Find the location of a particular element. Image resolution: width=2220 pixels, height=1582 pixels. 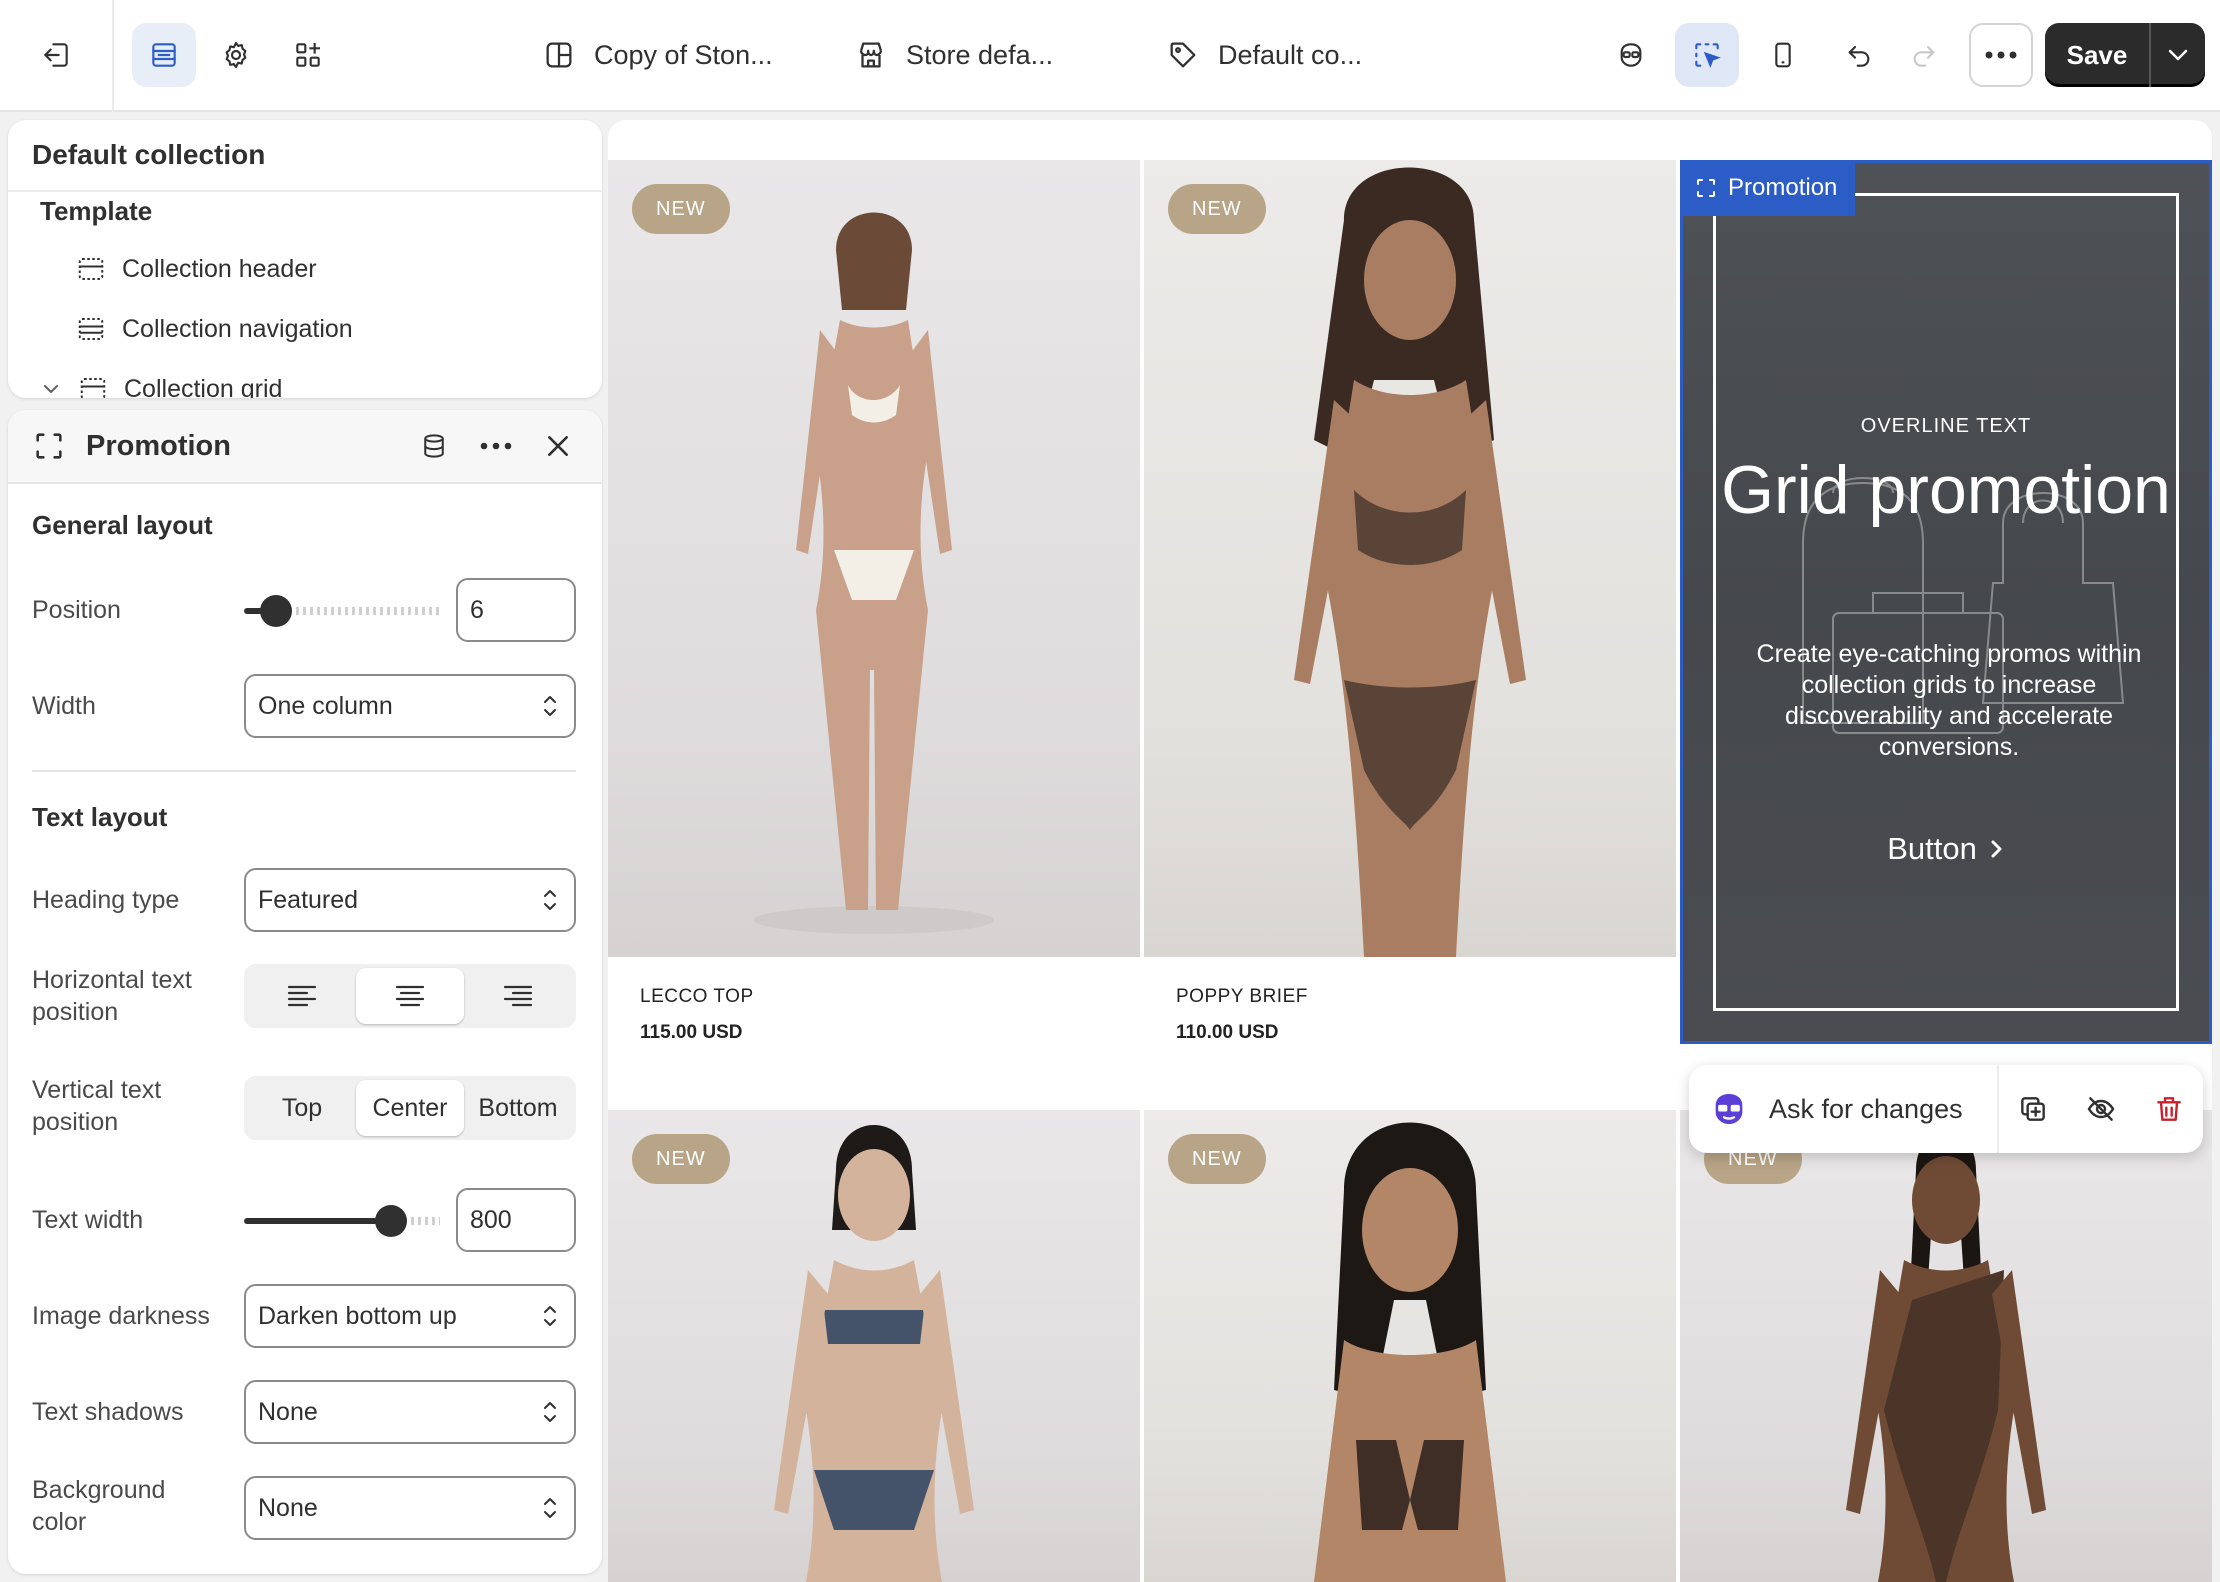

promotion-block-icon is located at coordinates (1706, 188).